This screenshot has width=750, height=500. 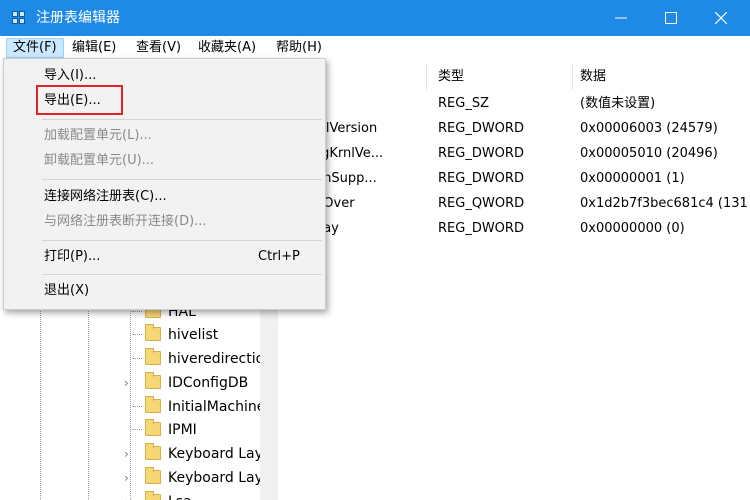 I want to click on tree-item-label: hiveredirectio, so click(x=214, y=359).